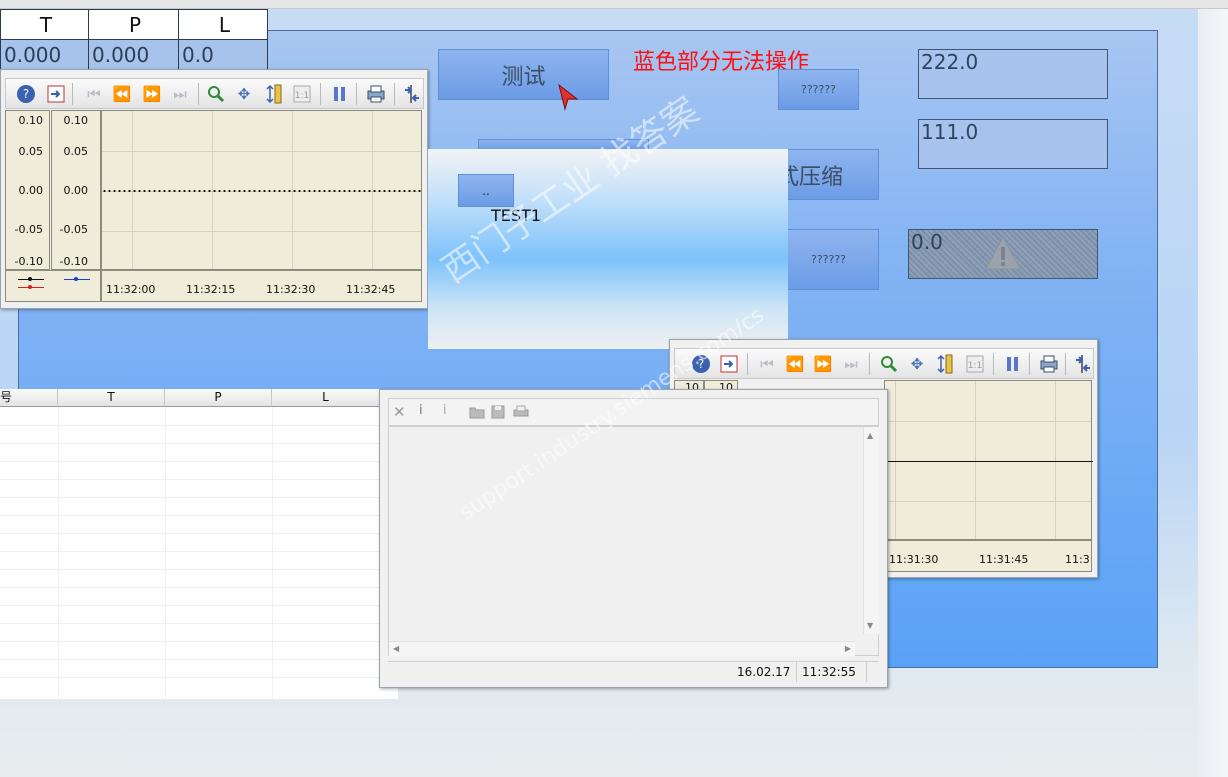 Image resolution: width=1228 pixels, height=777 pixels. Describe the element at coordinates (111, 398) in the screenshot. I see `table-header-t: T` at that location.